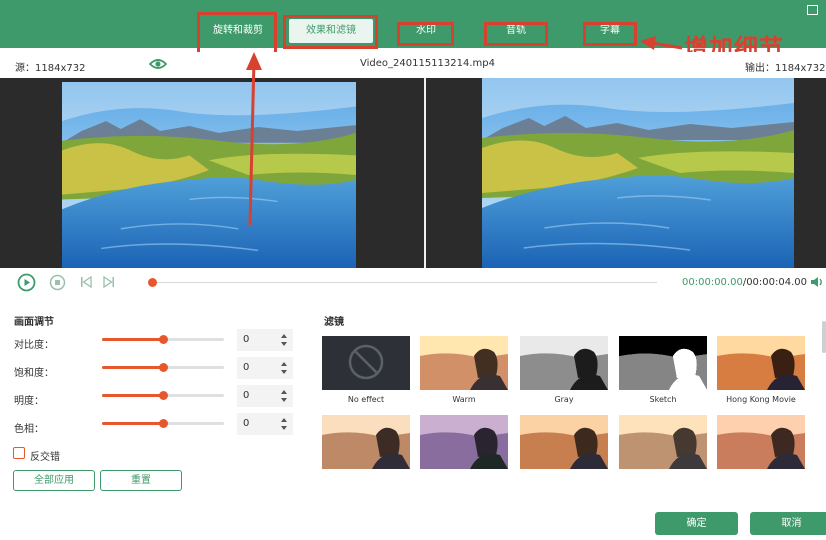 Image resolution: width=826 pixels, height=540 pixels. I want to click on saturation-slider, so click(163, 367).